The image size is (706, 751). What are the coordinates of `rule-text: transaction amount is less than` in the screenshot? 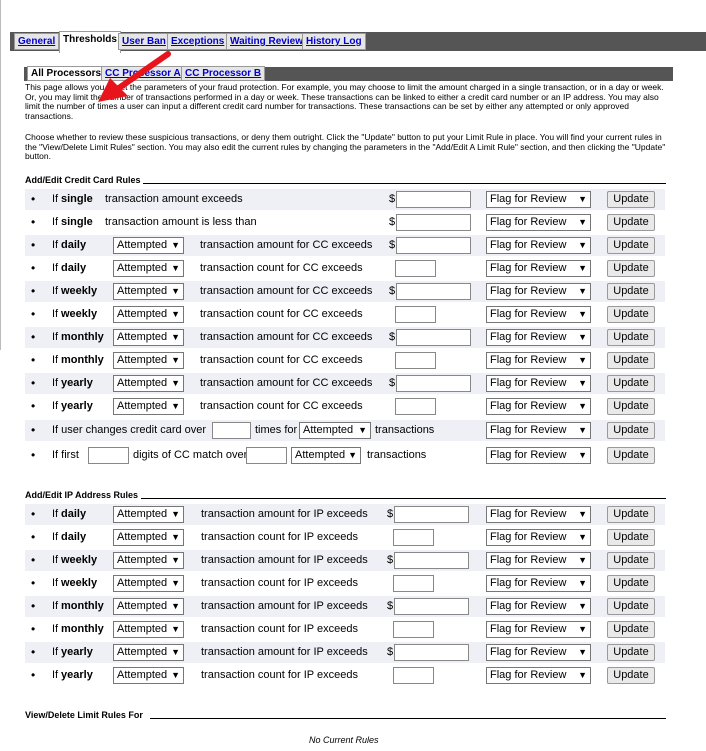 It's located at (181, 222).